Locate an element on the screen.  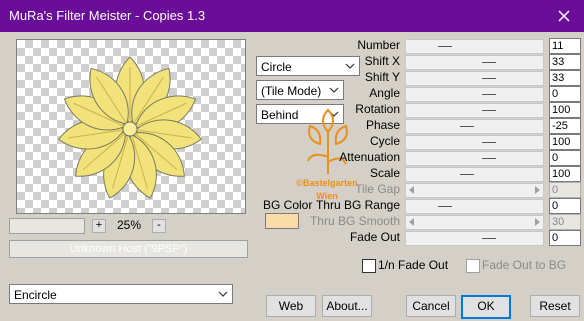
param-value-fade-out: 0 is located at coordinates (565, 238).